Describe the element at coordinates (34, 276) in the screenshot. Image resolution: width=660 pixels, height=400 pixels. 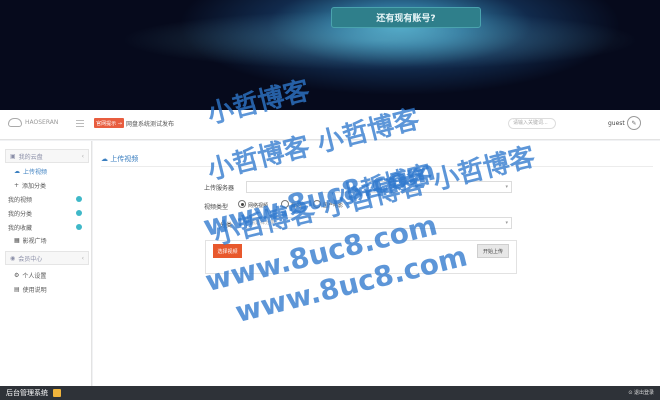
I see `sidebar-item-label: 个人设置` at that location.